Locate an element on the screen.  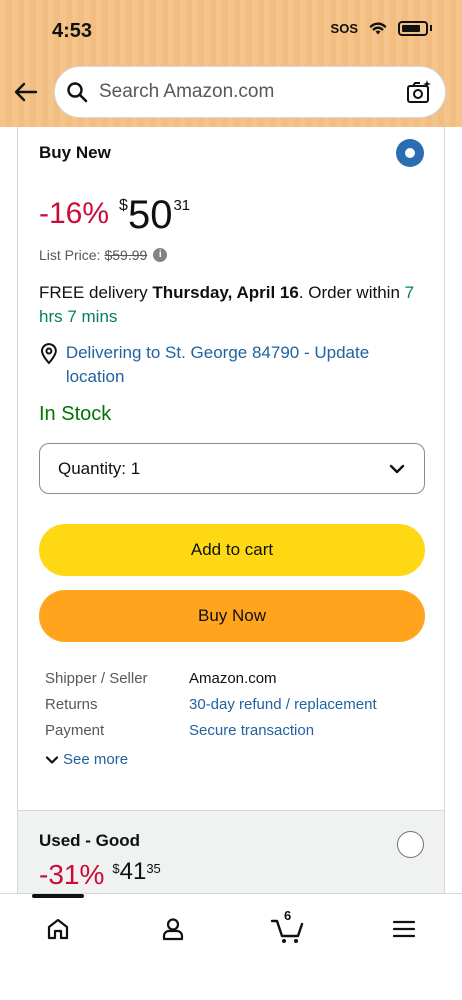
buy-new-price-row: -16% $ 50 31 is located at coordinates (114, 215).